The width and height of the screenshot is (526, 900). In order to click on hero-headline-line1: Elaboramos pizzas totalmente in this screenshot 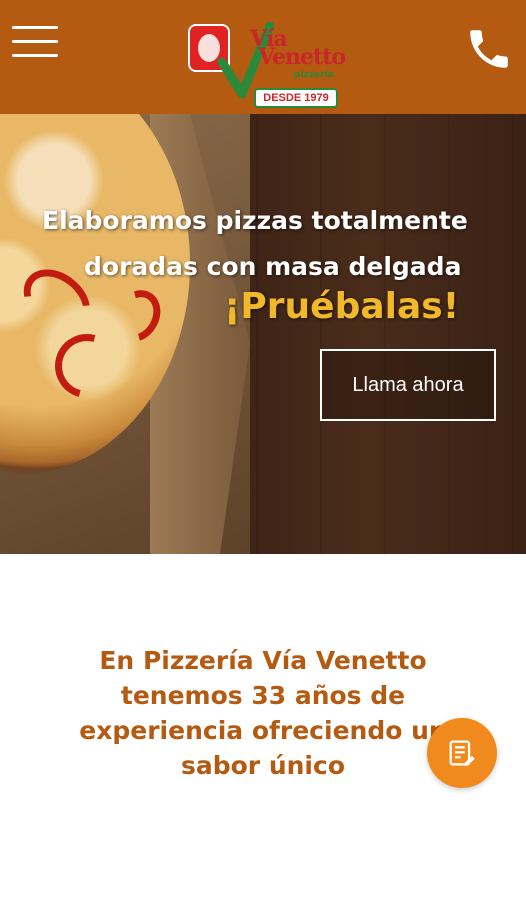, I will do `click(255, 220)`.